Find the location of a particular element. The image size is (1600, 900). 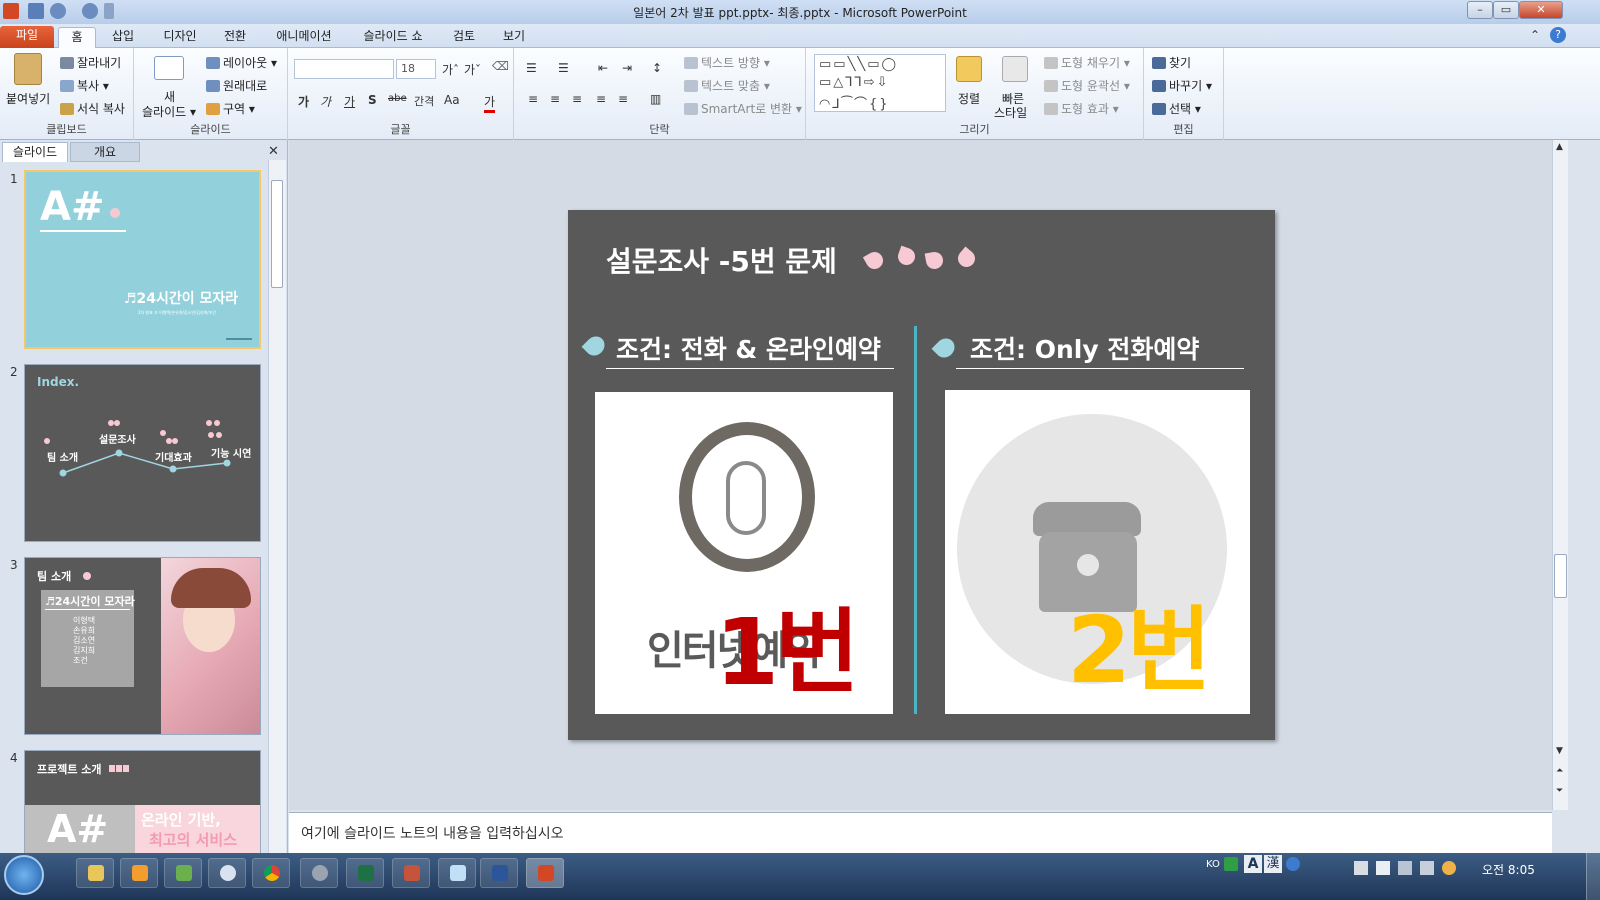

slide-title: 설문조사 -5번 문제 is located at coordinates (721, 260).